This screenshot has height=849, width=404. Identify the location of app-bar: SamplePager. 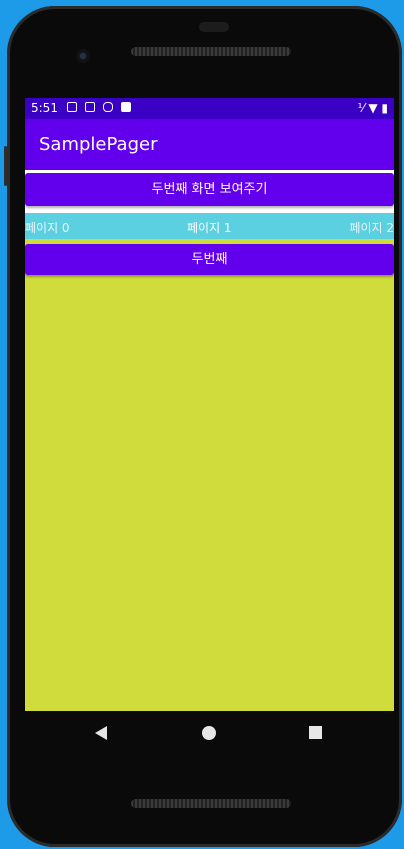
(209, 144).